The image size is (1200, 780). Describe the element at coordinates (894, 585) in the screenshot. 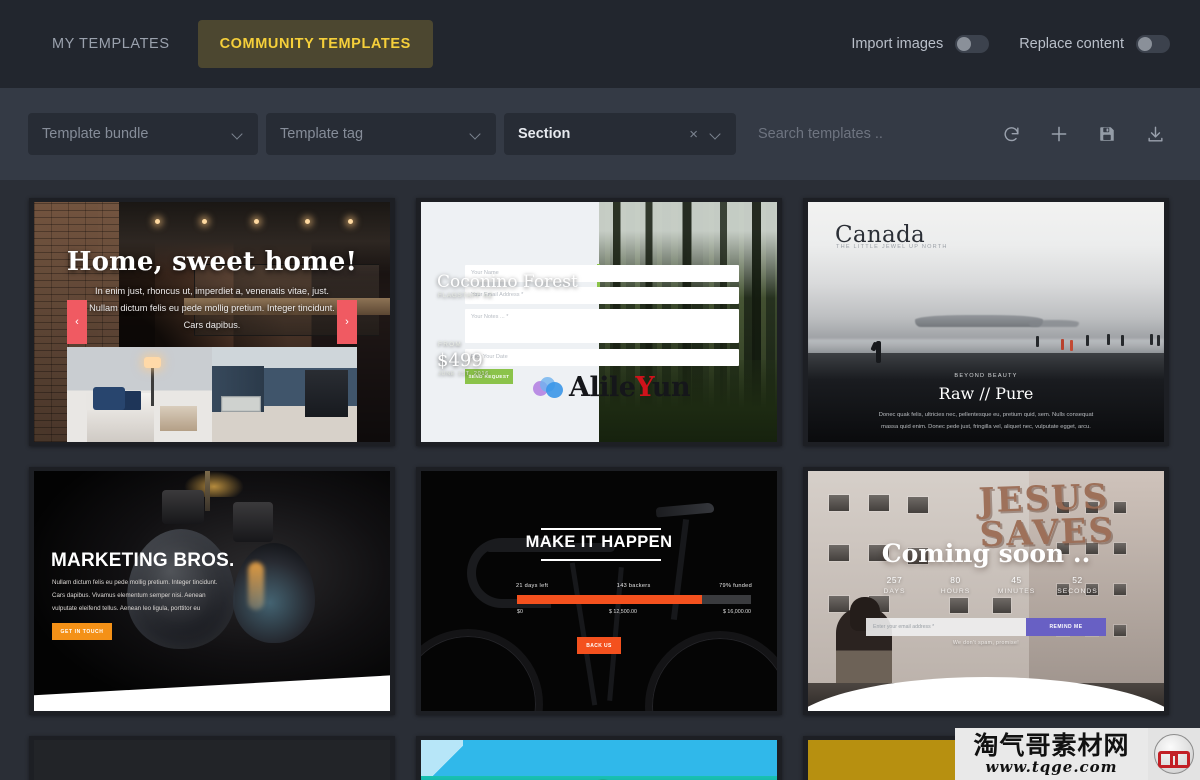

I see `countdown-days: 257 DAYS` at that location.